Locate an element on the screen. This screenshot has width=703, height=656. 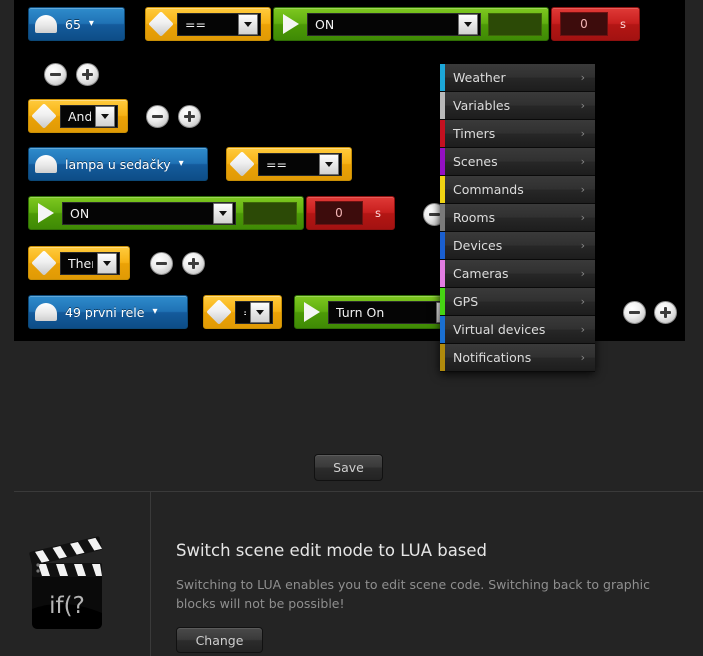
device-label: lampa u sedačky is located at coordinates (118, 164).